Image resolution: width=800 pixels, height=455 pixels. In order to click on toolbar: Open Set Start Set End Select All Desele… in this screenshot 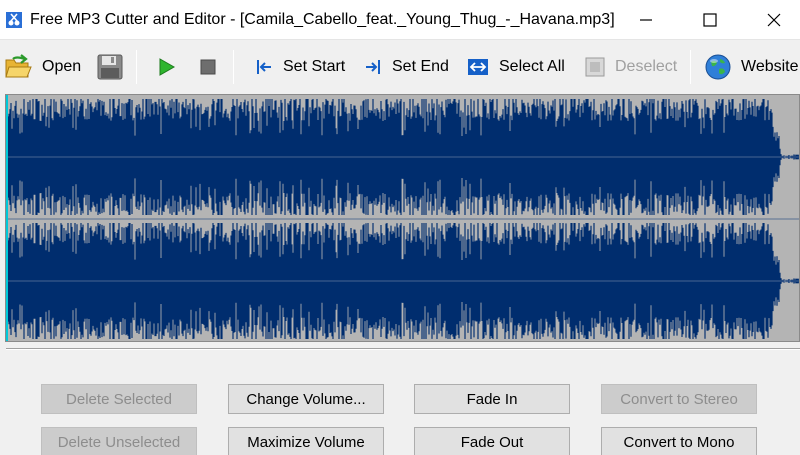, I will do `click(400, 67)`.